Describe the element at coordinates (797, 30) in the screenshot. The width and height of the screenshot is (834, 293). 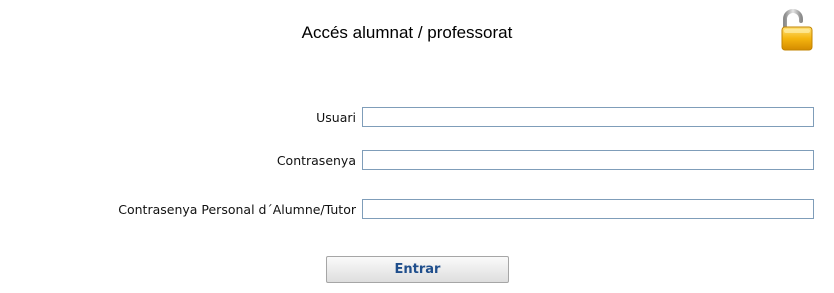
I see `open-padlock-icon` at that location.